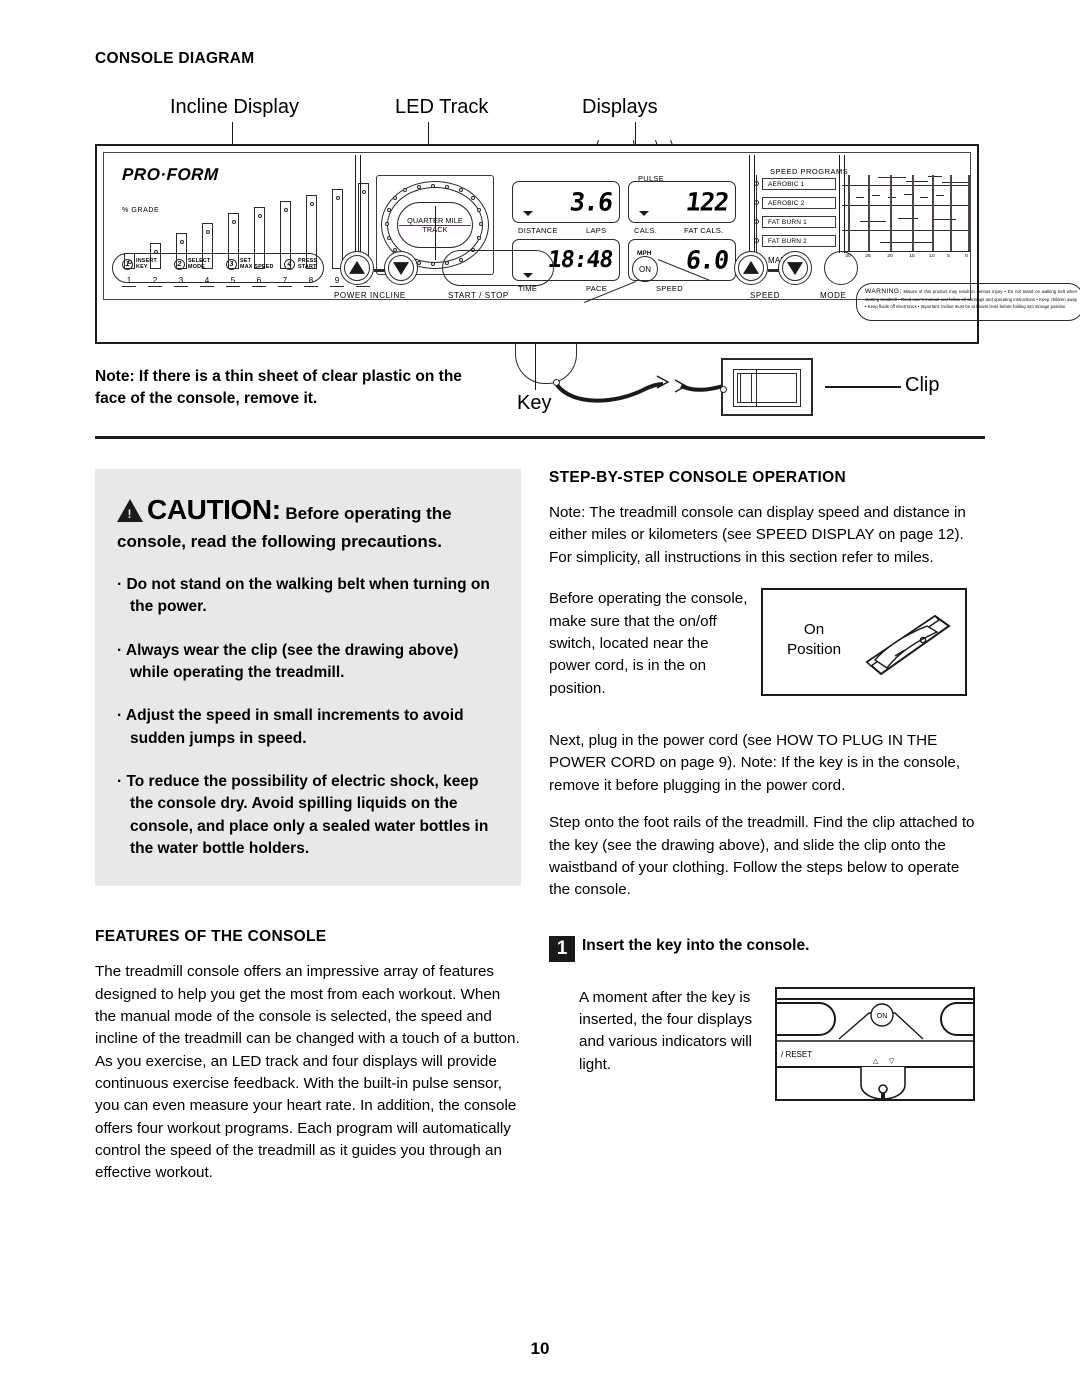 This screenshot has width=1080, height=1397. What do you see at coordinates (882, 1016) in the screenshot?
I see `svg-text: ON` at bounding box center [882, 1016].